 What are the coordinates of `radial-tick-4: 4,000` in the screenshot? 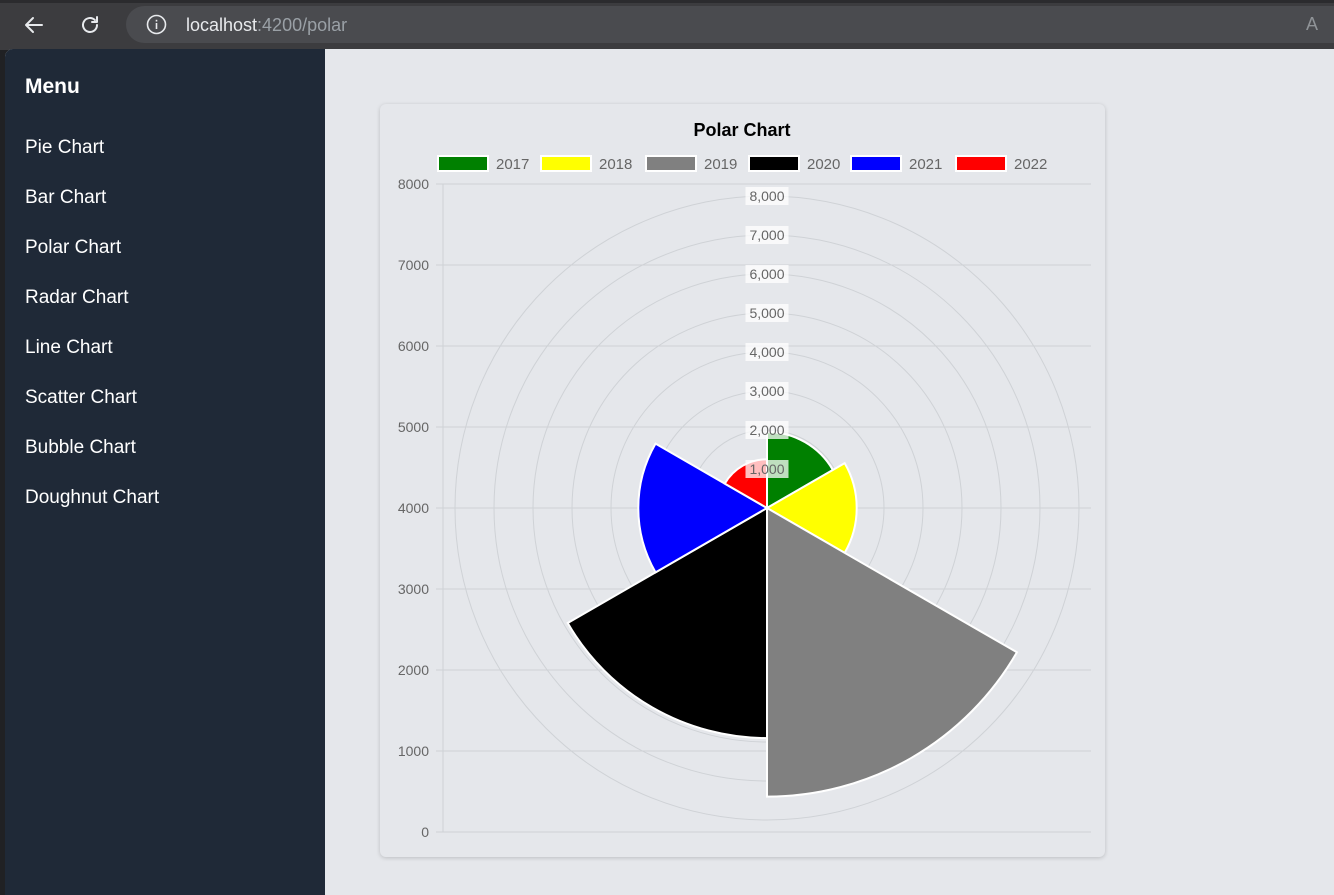 It's located at (767, 352).